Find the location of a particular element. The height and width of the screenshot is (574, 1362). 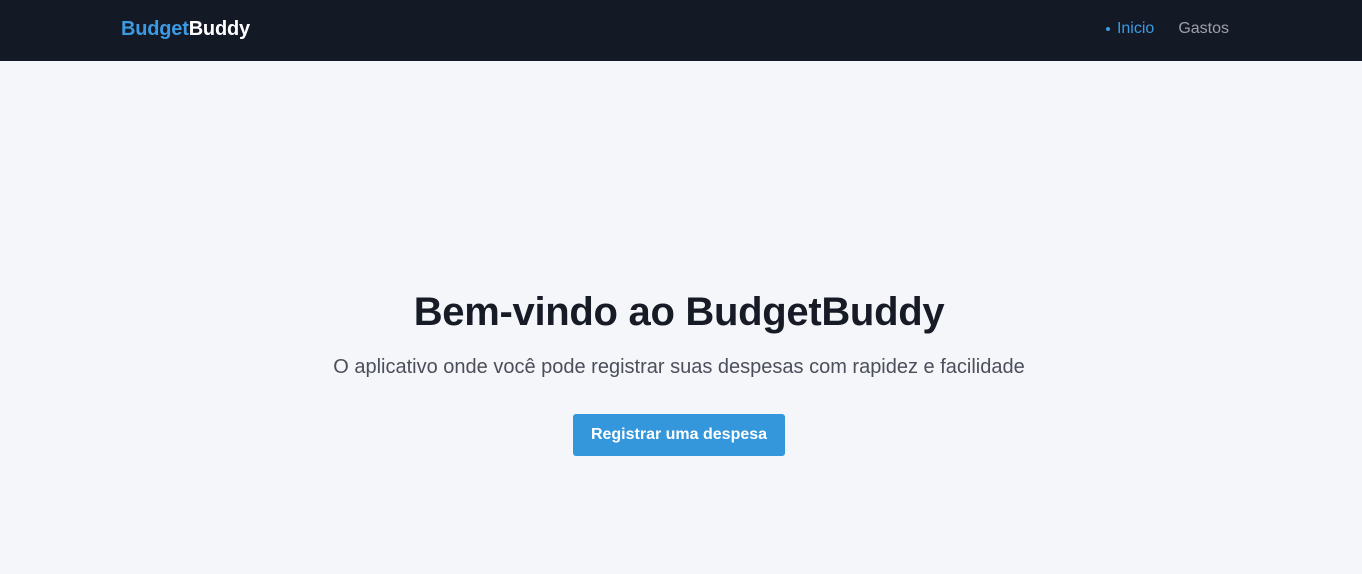

nav-links: Inicio Gastos is located at coordinates (1167, 29).